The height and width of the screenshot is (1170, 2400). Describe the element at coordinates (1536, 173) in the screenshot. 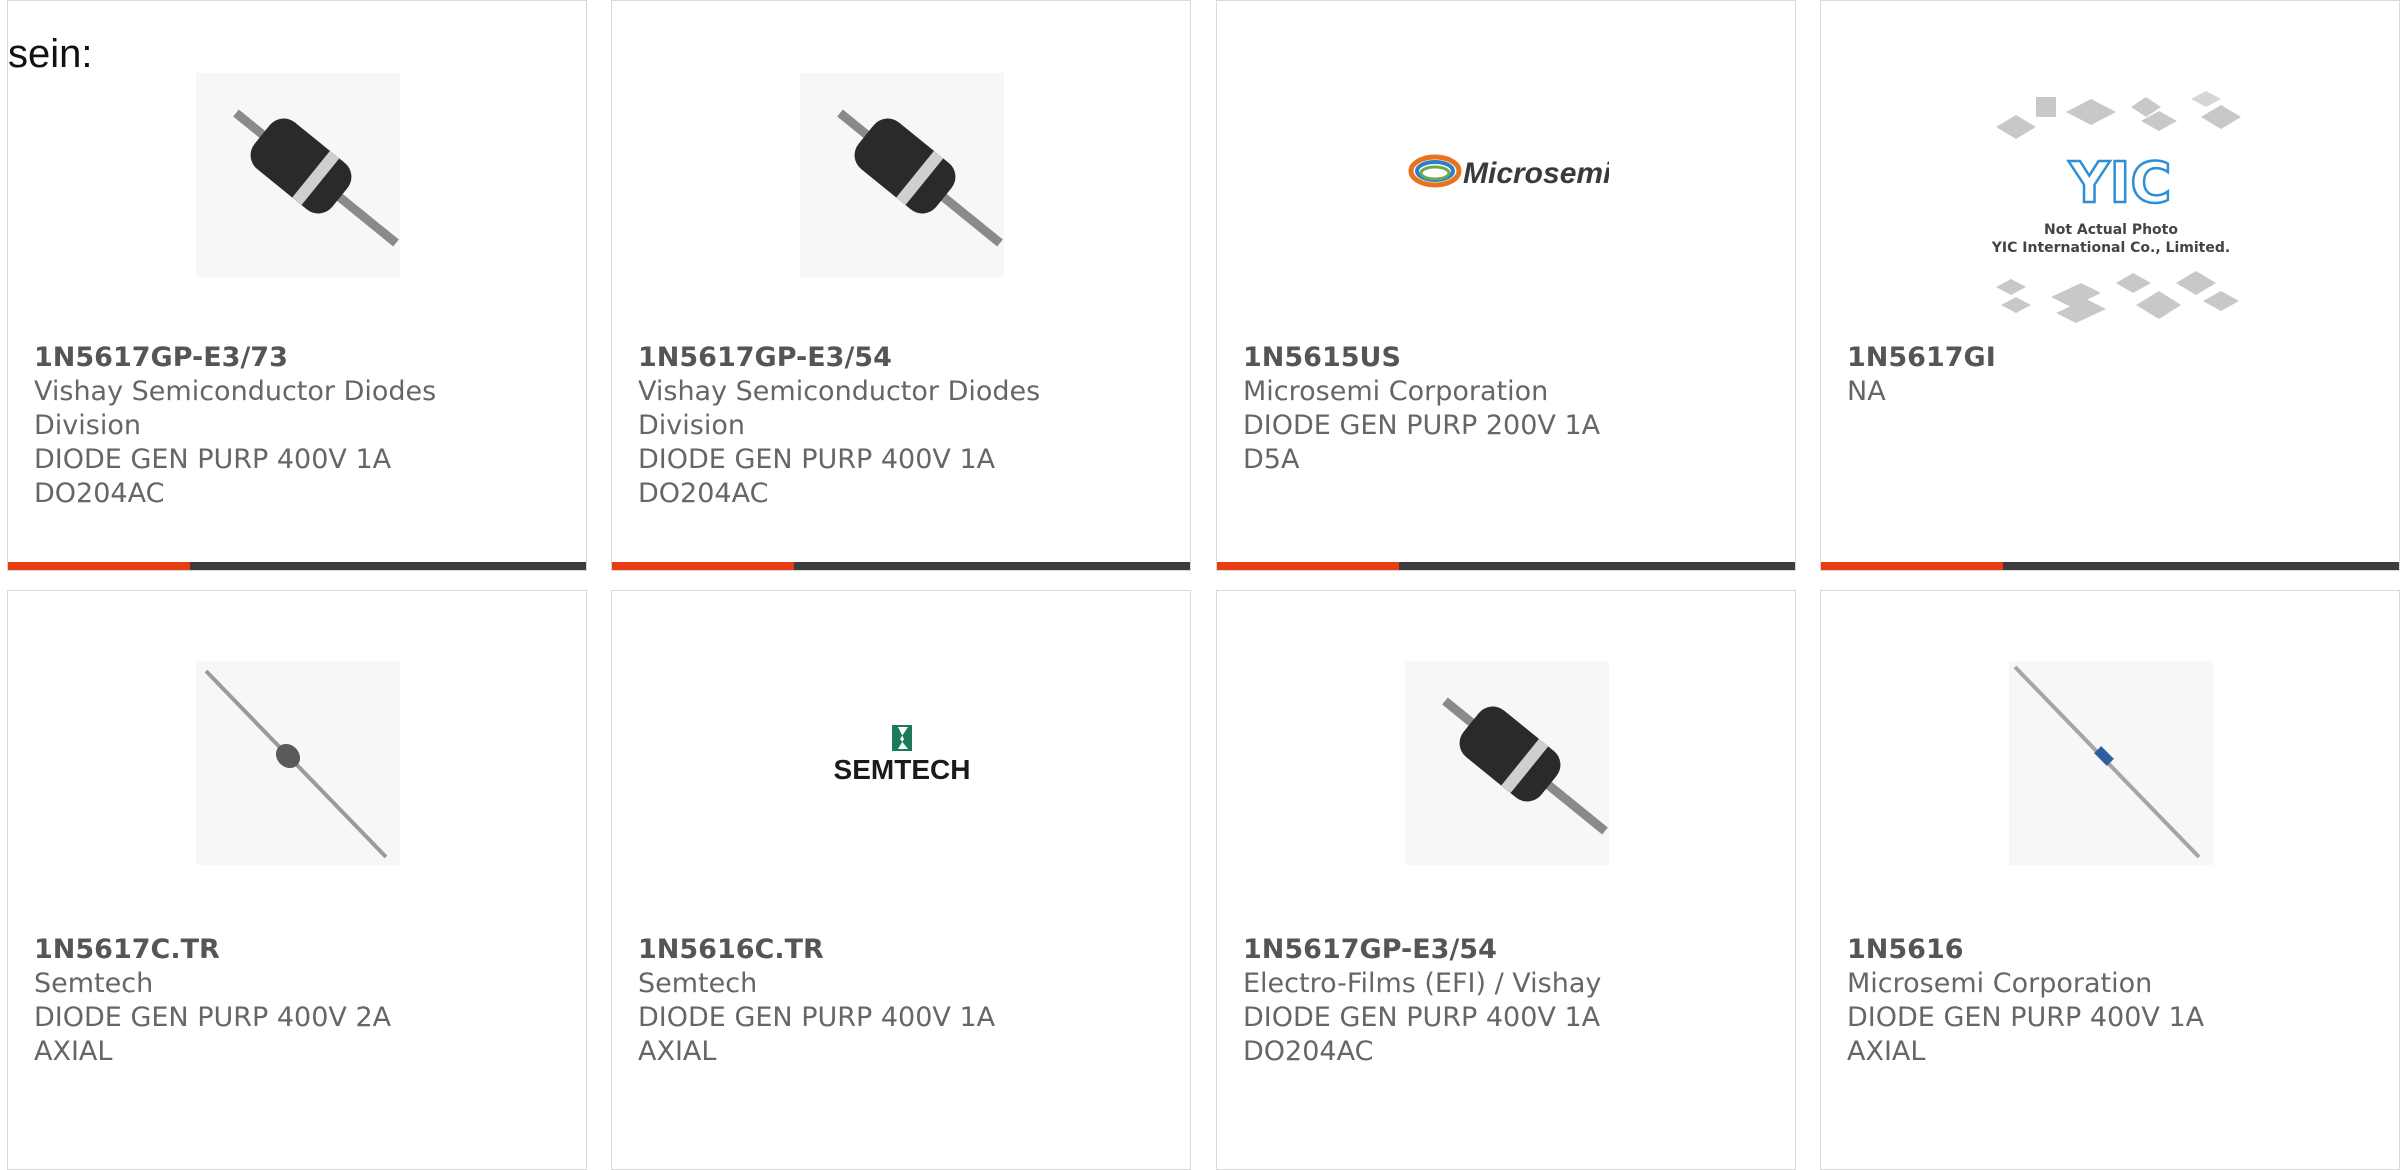

I see `svg-text: Microsemi` at that location.